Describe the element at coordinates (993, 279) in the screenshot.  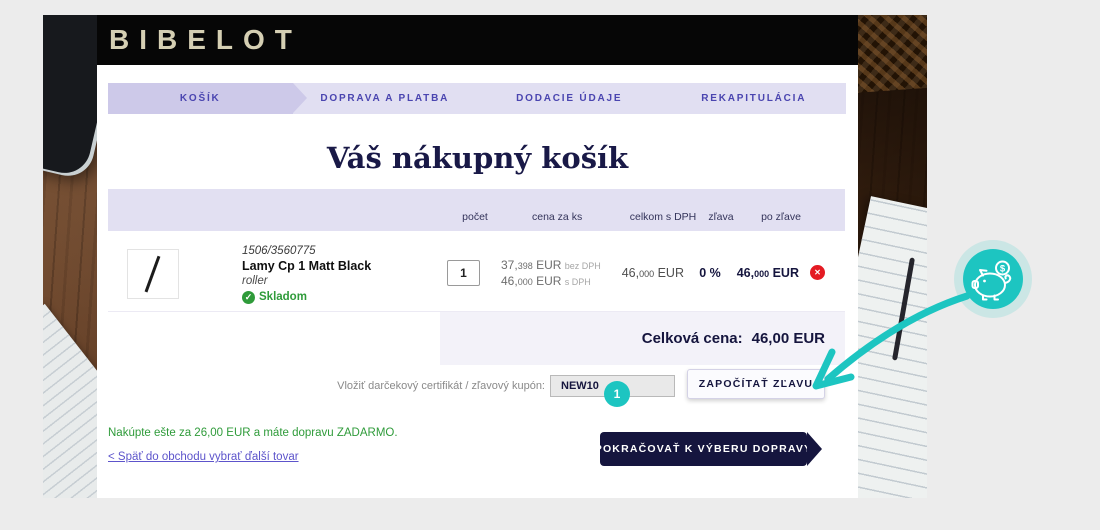
I see `piggy-bank-icon: $` at that location.